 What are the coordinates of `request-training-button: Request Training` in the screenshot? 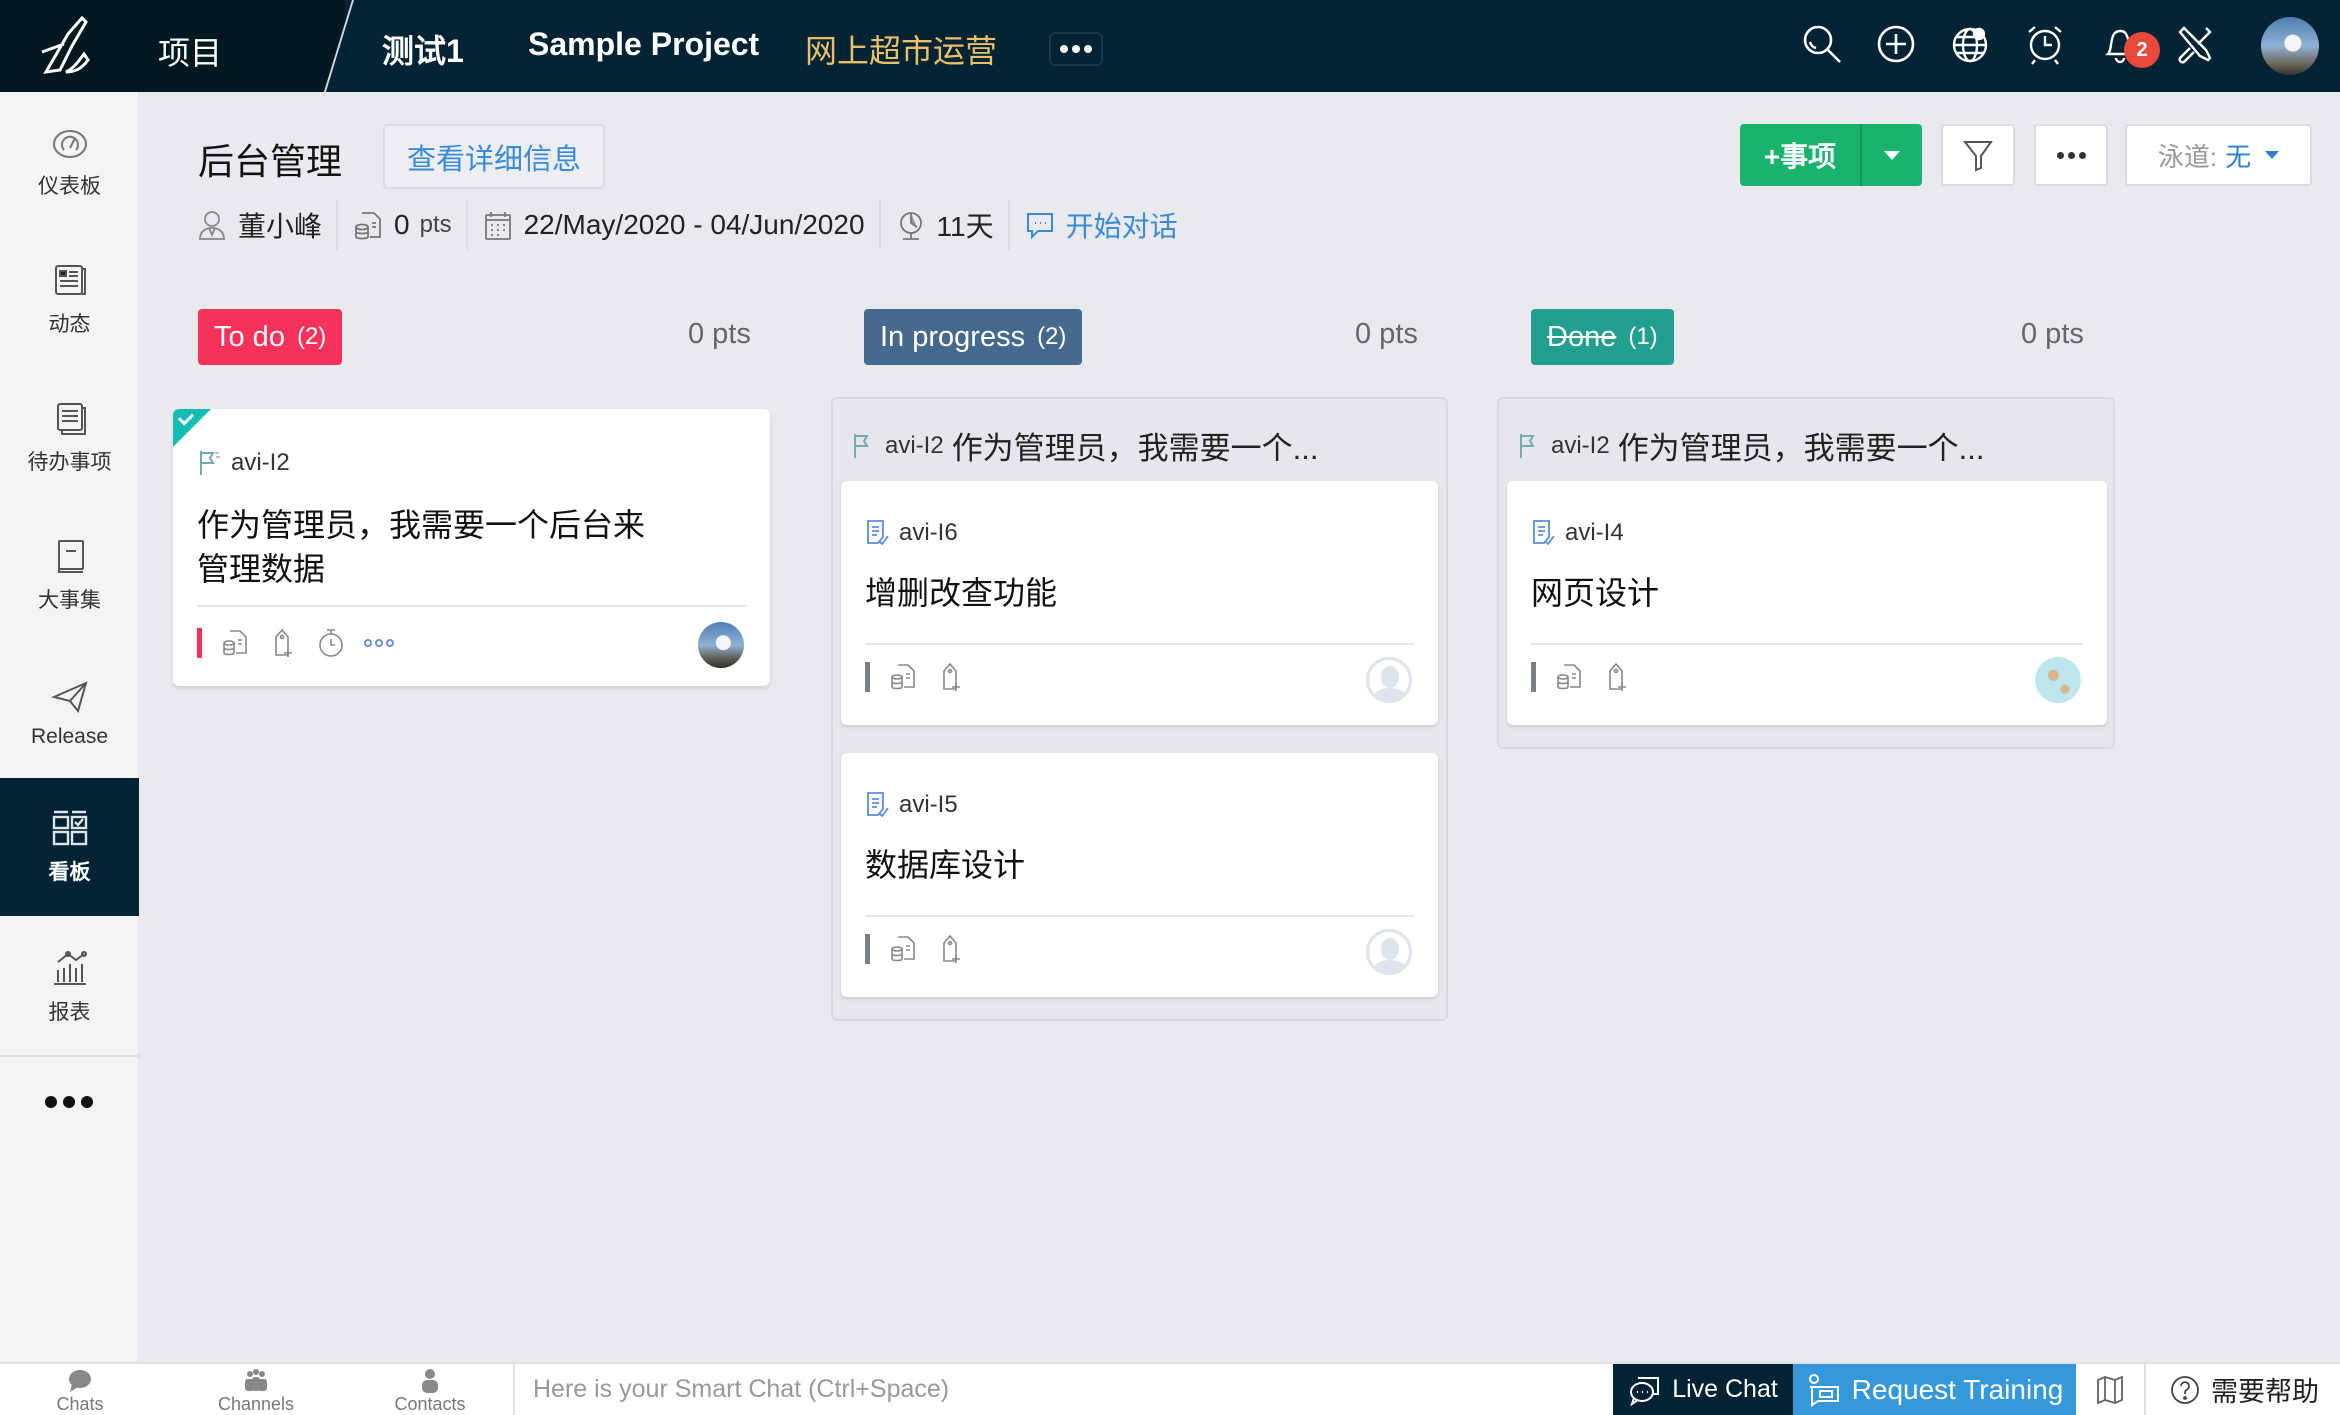 It's located at (1934, 1389).